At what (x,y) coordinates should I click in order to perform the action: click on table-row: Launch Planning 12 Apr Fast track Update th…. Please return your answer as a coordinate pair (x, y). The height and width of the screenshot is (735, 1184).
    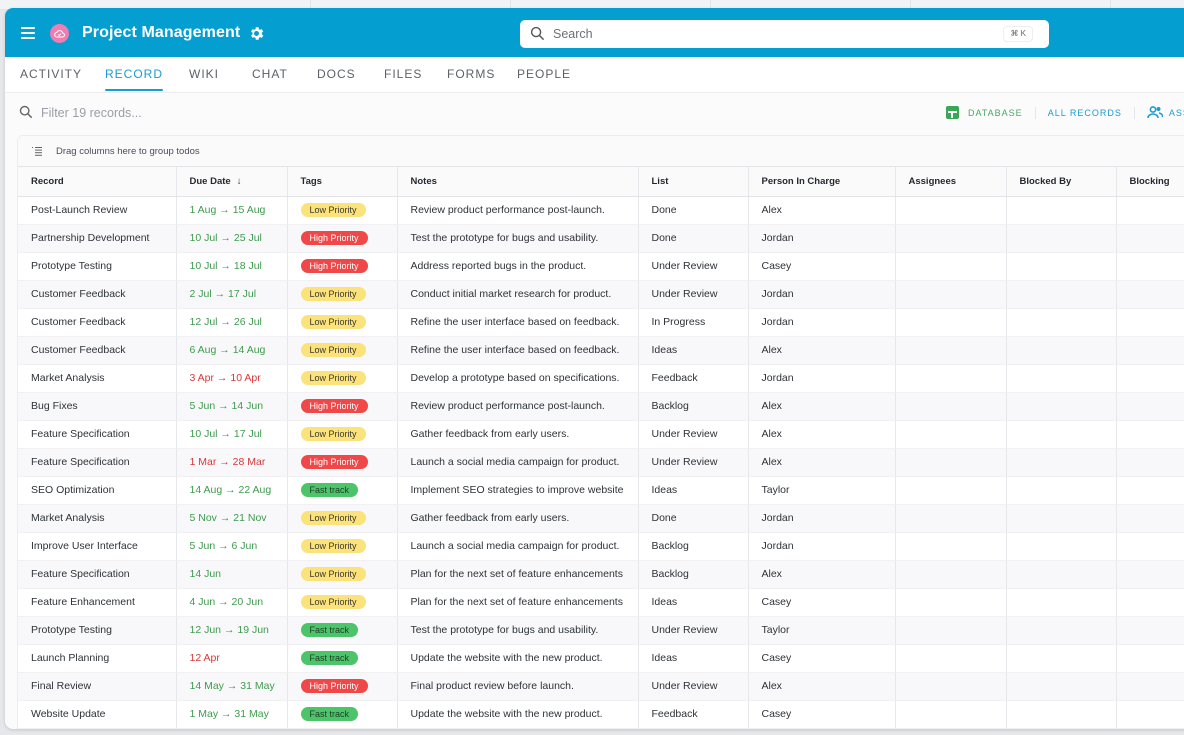
    Looking at the image, I should click on (601, 658).